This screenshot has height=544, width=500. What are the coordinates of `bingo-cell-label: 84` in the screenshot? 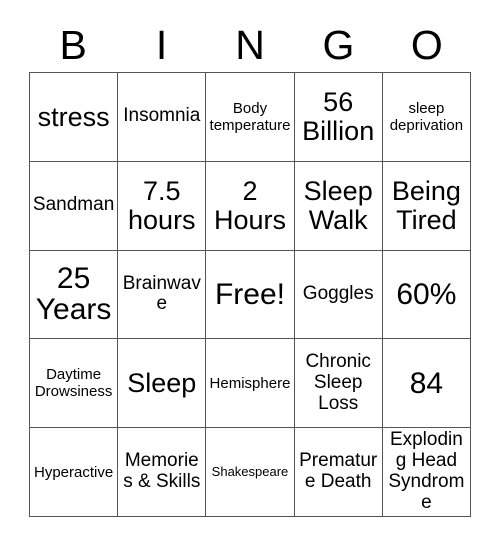 It's located at (426, 383).